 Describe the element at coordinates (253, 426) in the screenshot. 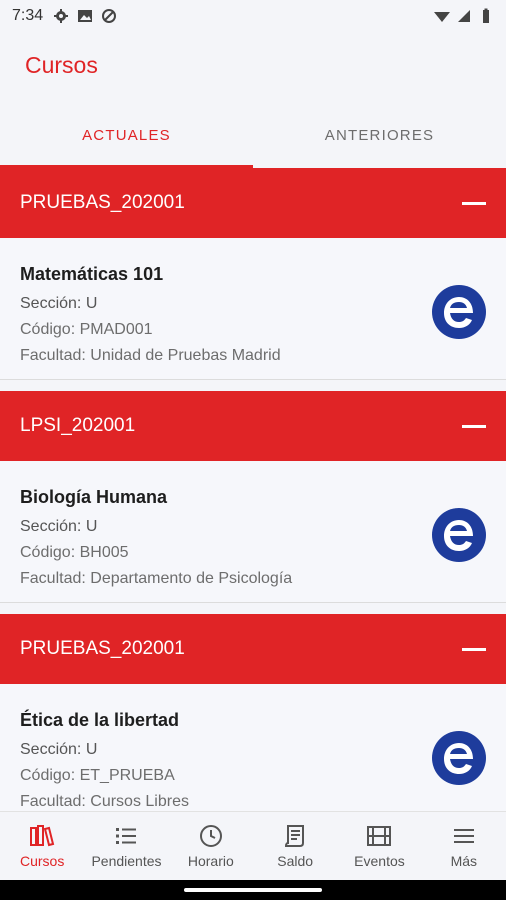

I see `group-header: LPSI_202001` at that location.